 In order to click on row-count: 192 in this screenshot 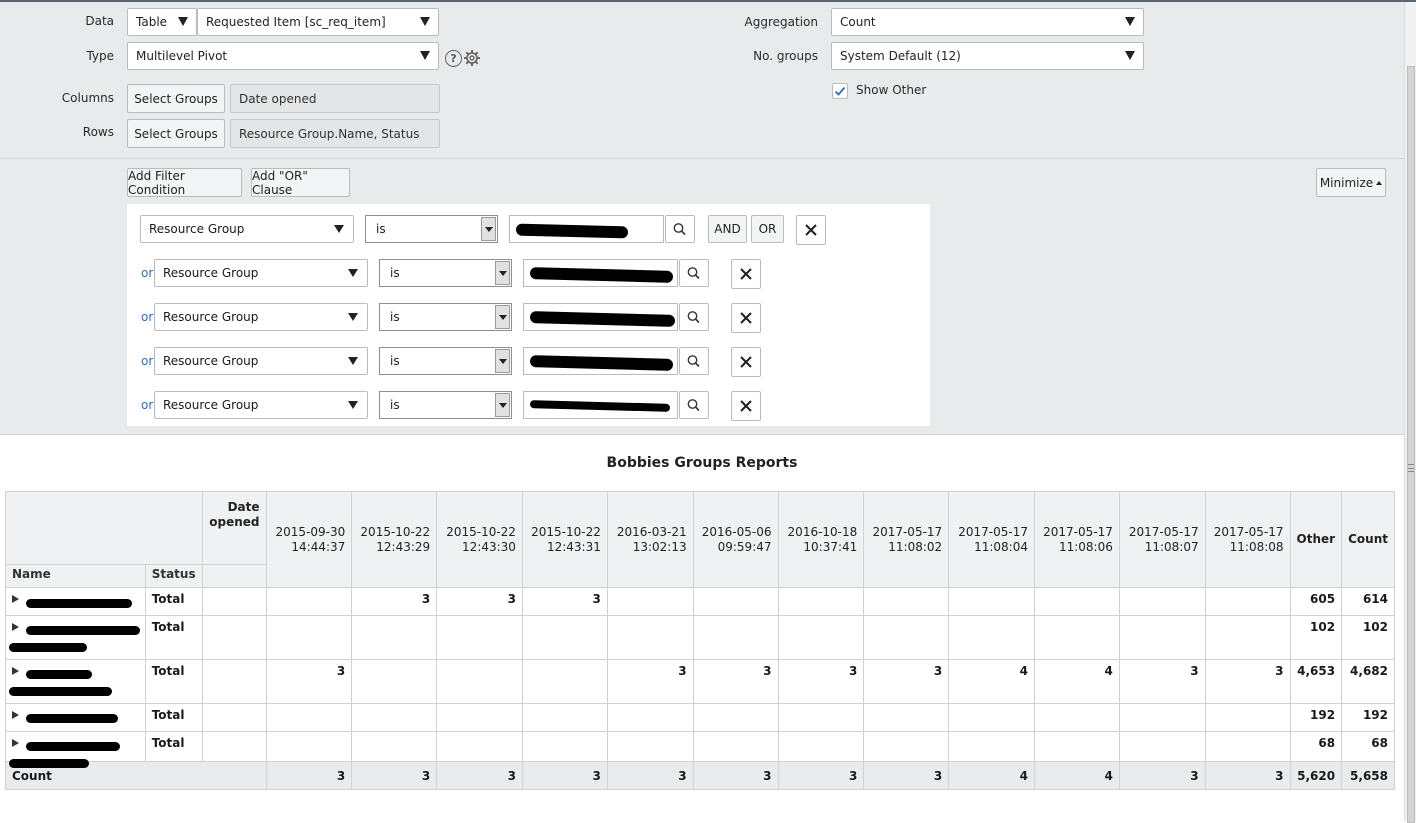, I will do `click(1368, 717)`.